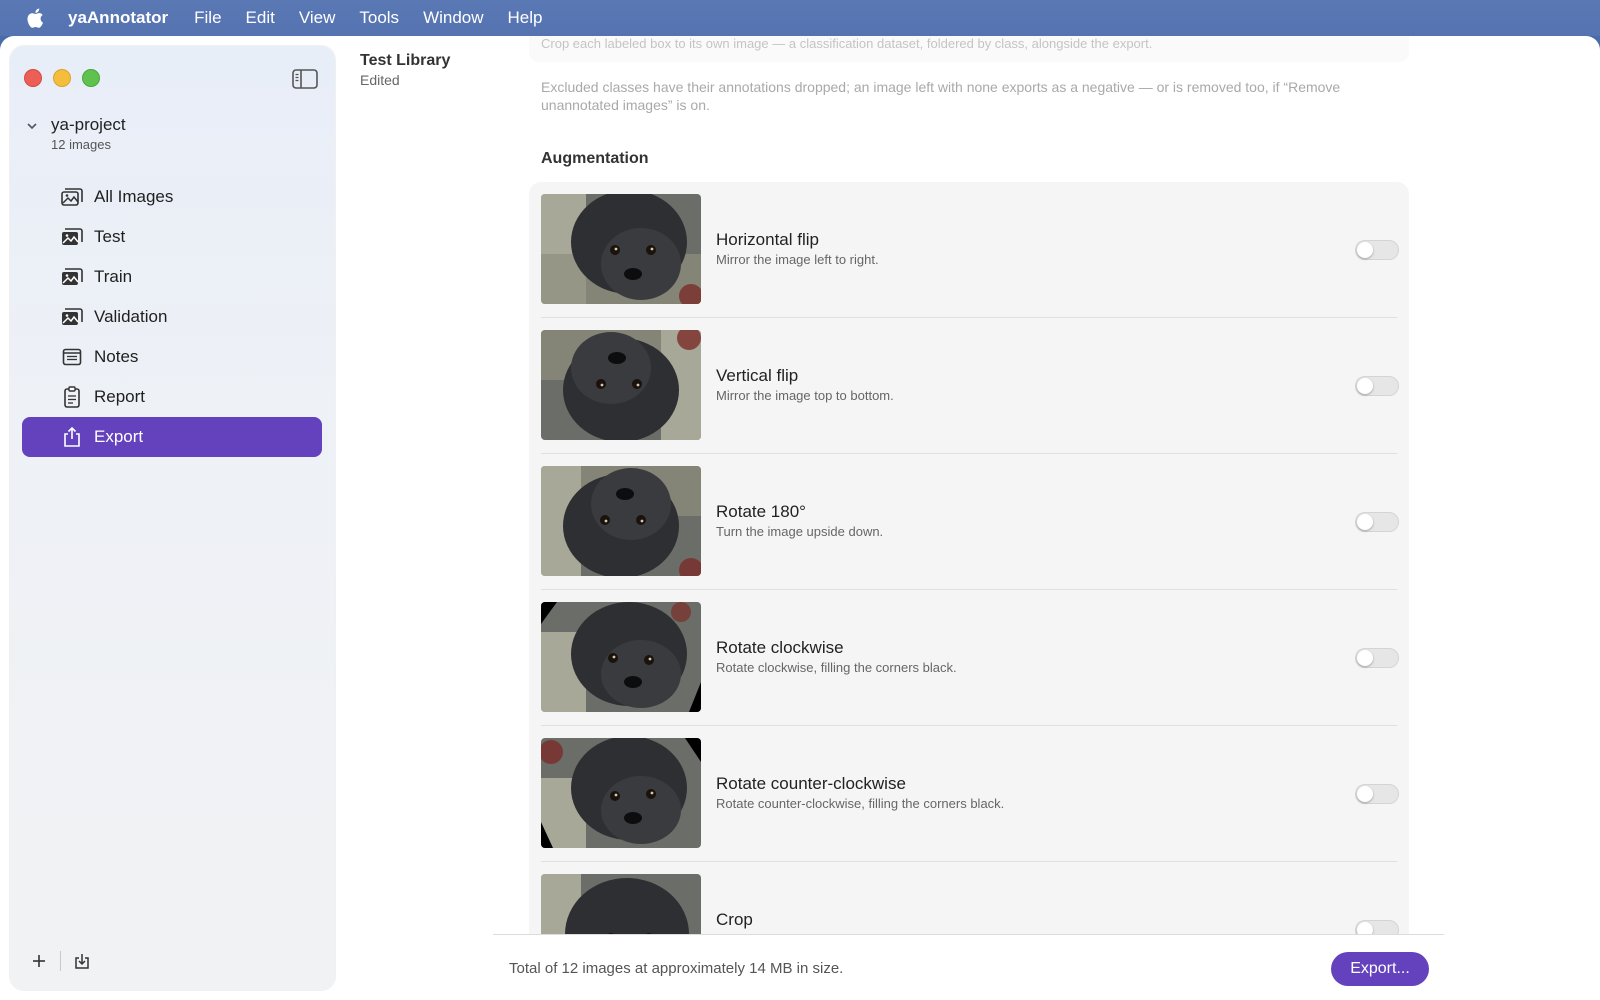 This screenshot has width=1600, height=1000. Describe the element at coordinates (970, 522) in the screenshot. I see `augmentation-row-rotate-180: Rotate 180° Turn the image upside down.` at that location.